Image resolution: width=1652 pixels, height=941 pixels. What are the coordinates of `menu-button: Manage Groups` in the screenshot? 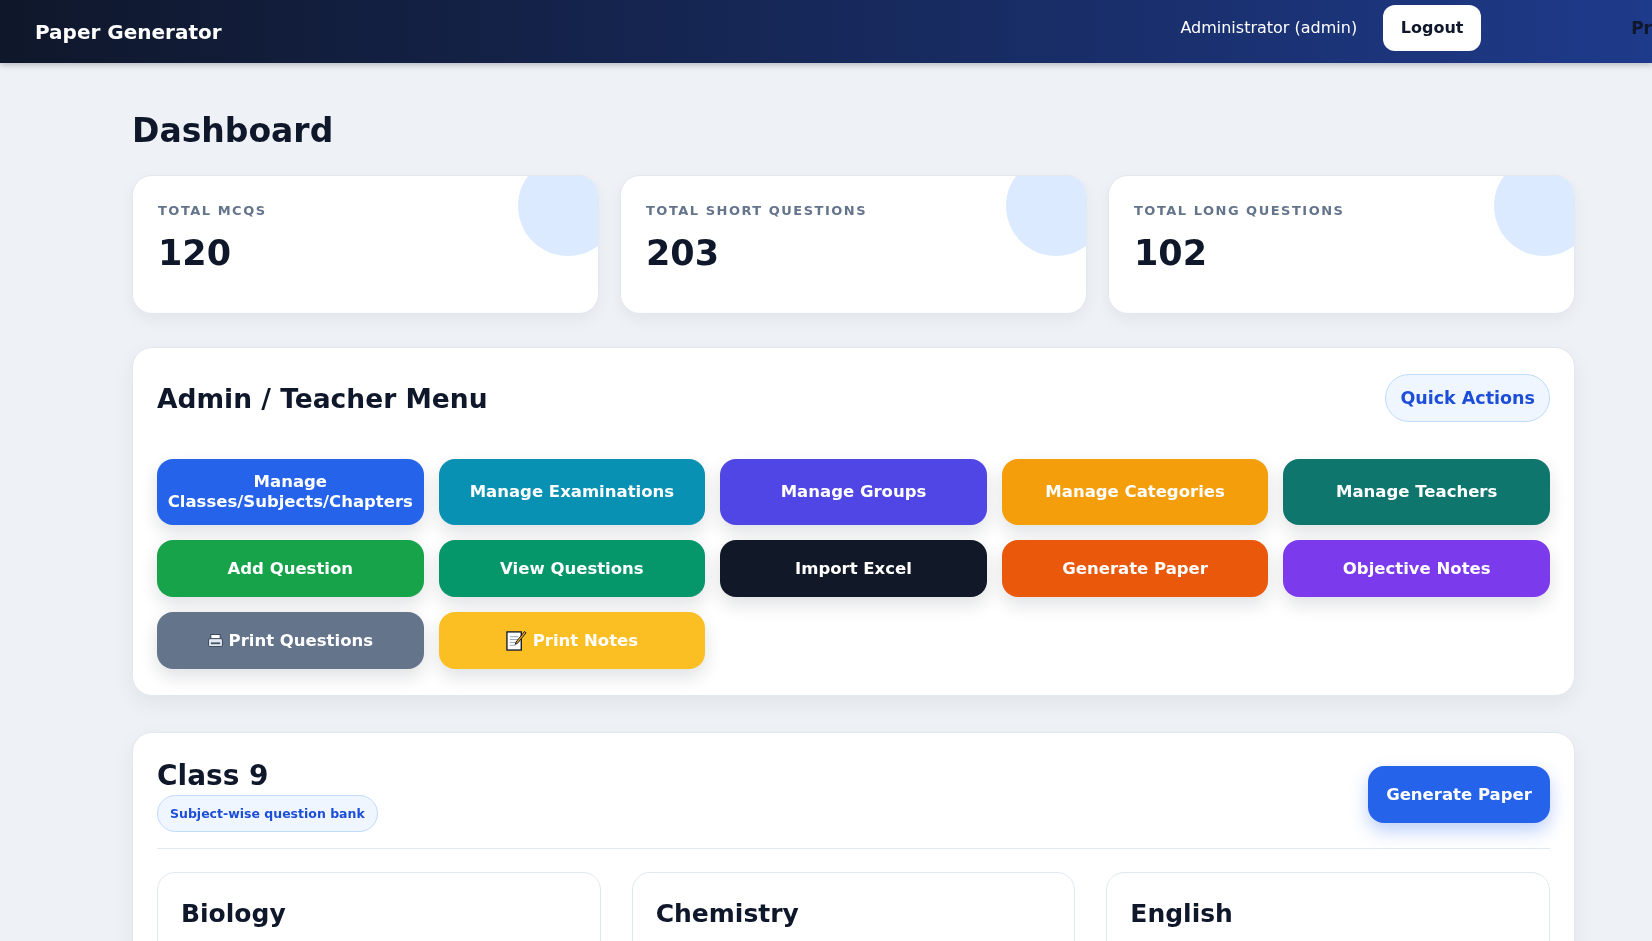 It's located at (853, 492).